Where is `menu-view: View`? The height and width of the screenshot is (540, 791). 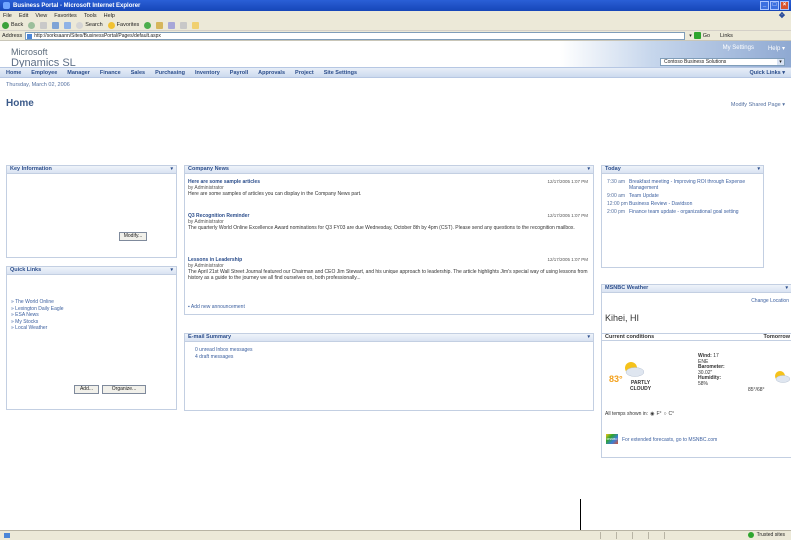 menu-view: View is located at coordinates (41, 16).